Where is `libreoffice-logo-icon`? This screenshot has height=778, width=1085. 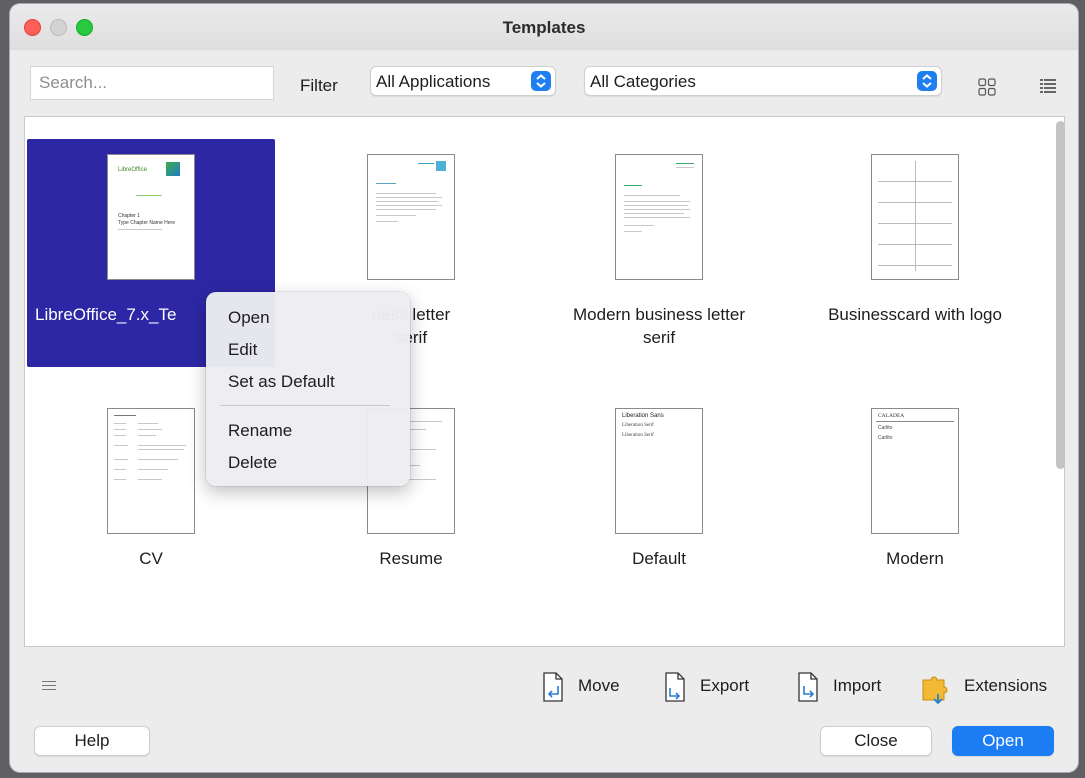
libreoffice-logo-icon is located at coordinates (173, 169).